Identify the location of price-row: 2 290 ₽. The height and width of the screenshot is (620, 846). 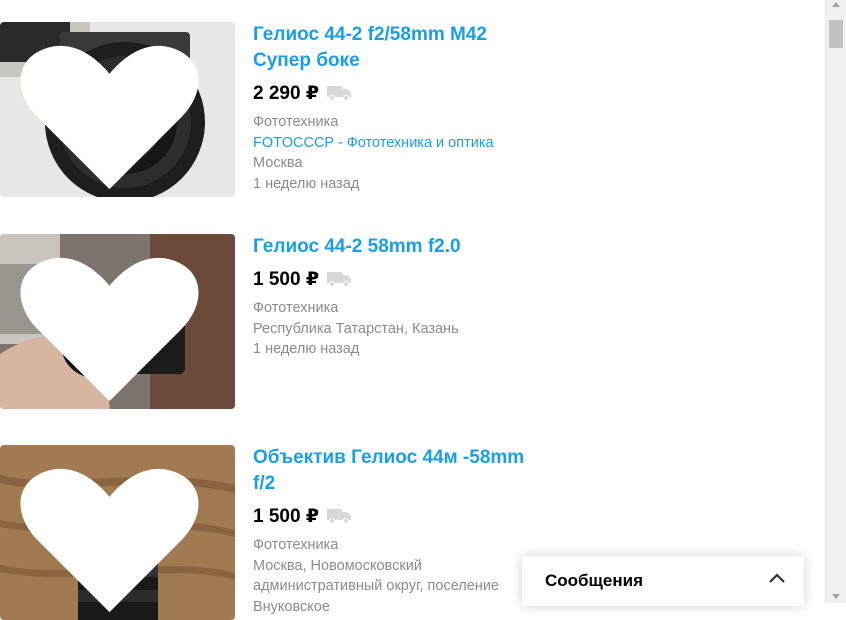
(403, 93).